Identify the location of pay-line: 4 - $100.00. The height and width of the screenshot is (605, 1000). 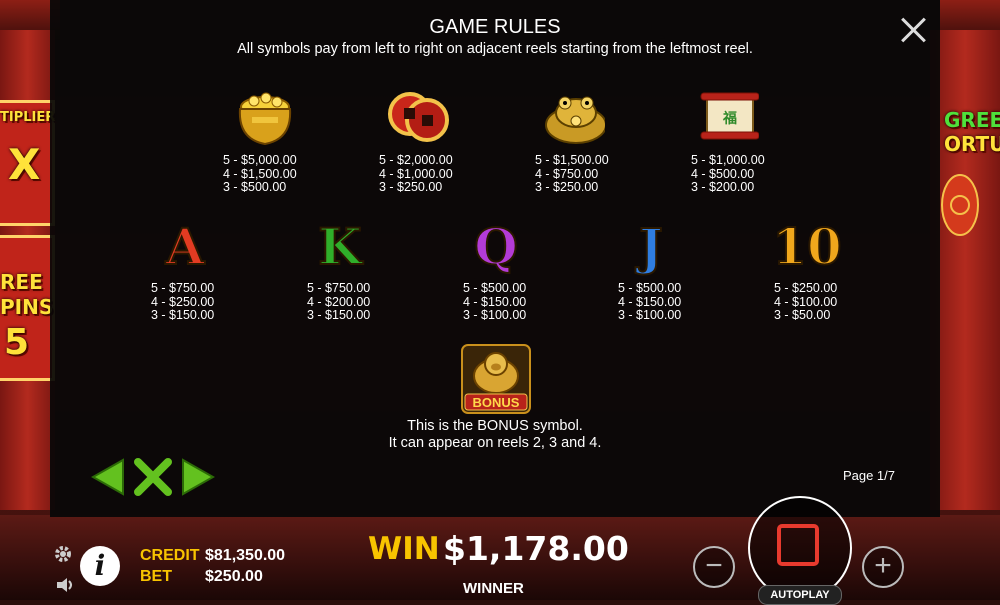
(806, 301).